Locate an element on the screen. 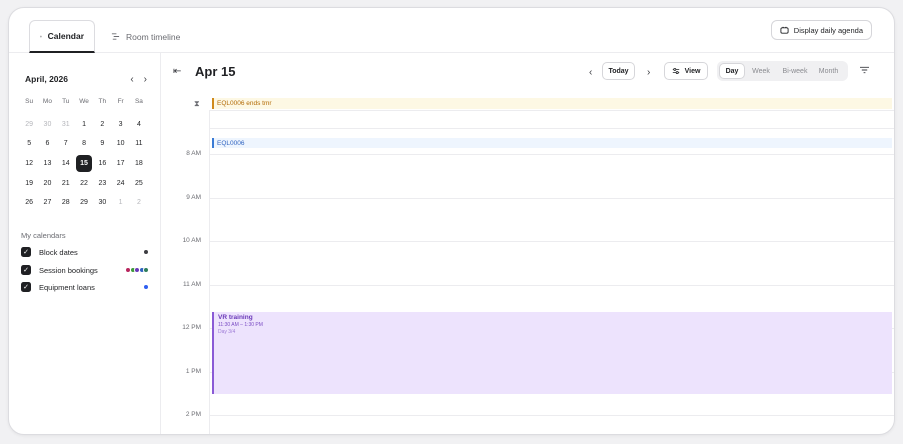 This screenshot has width=903, height=444. today-button: Today is located at coordinates (618, 71).